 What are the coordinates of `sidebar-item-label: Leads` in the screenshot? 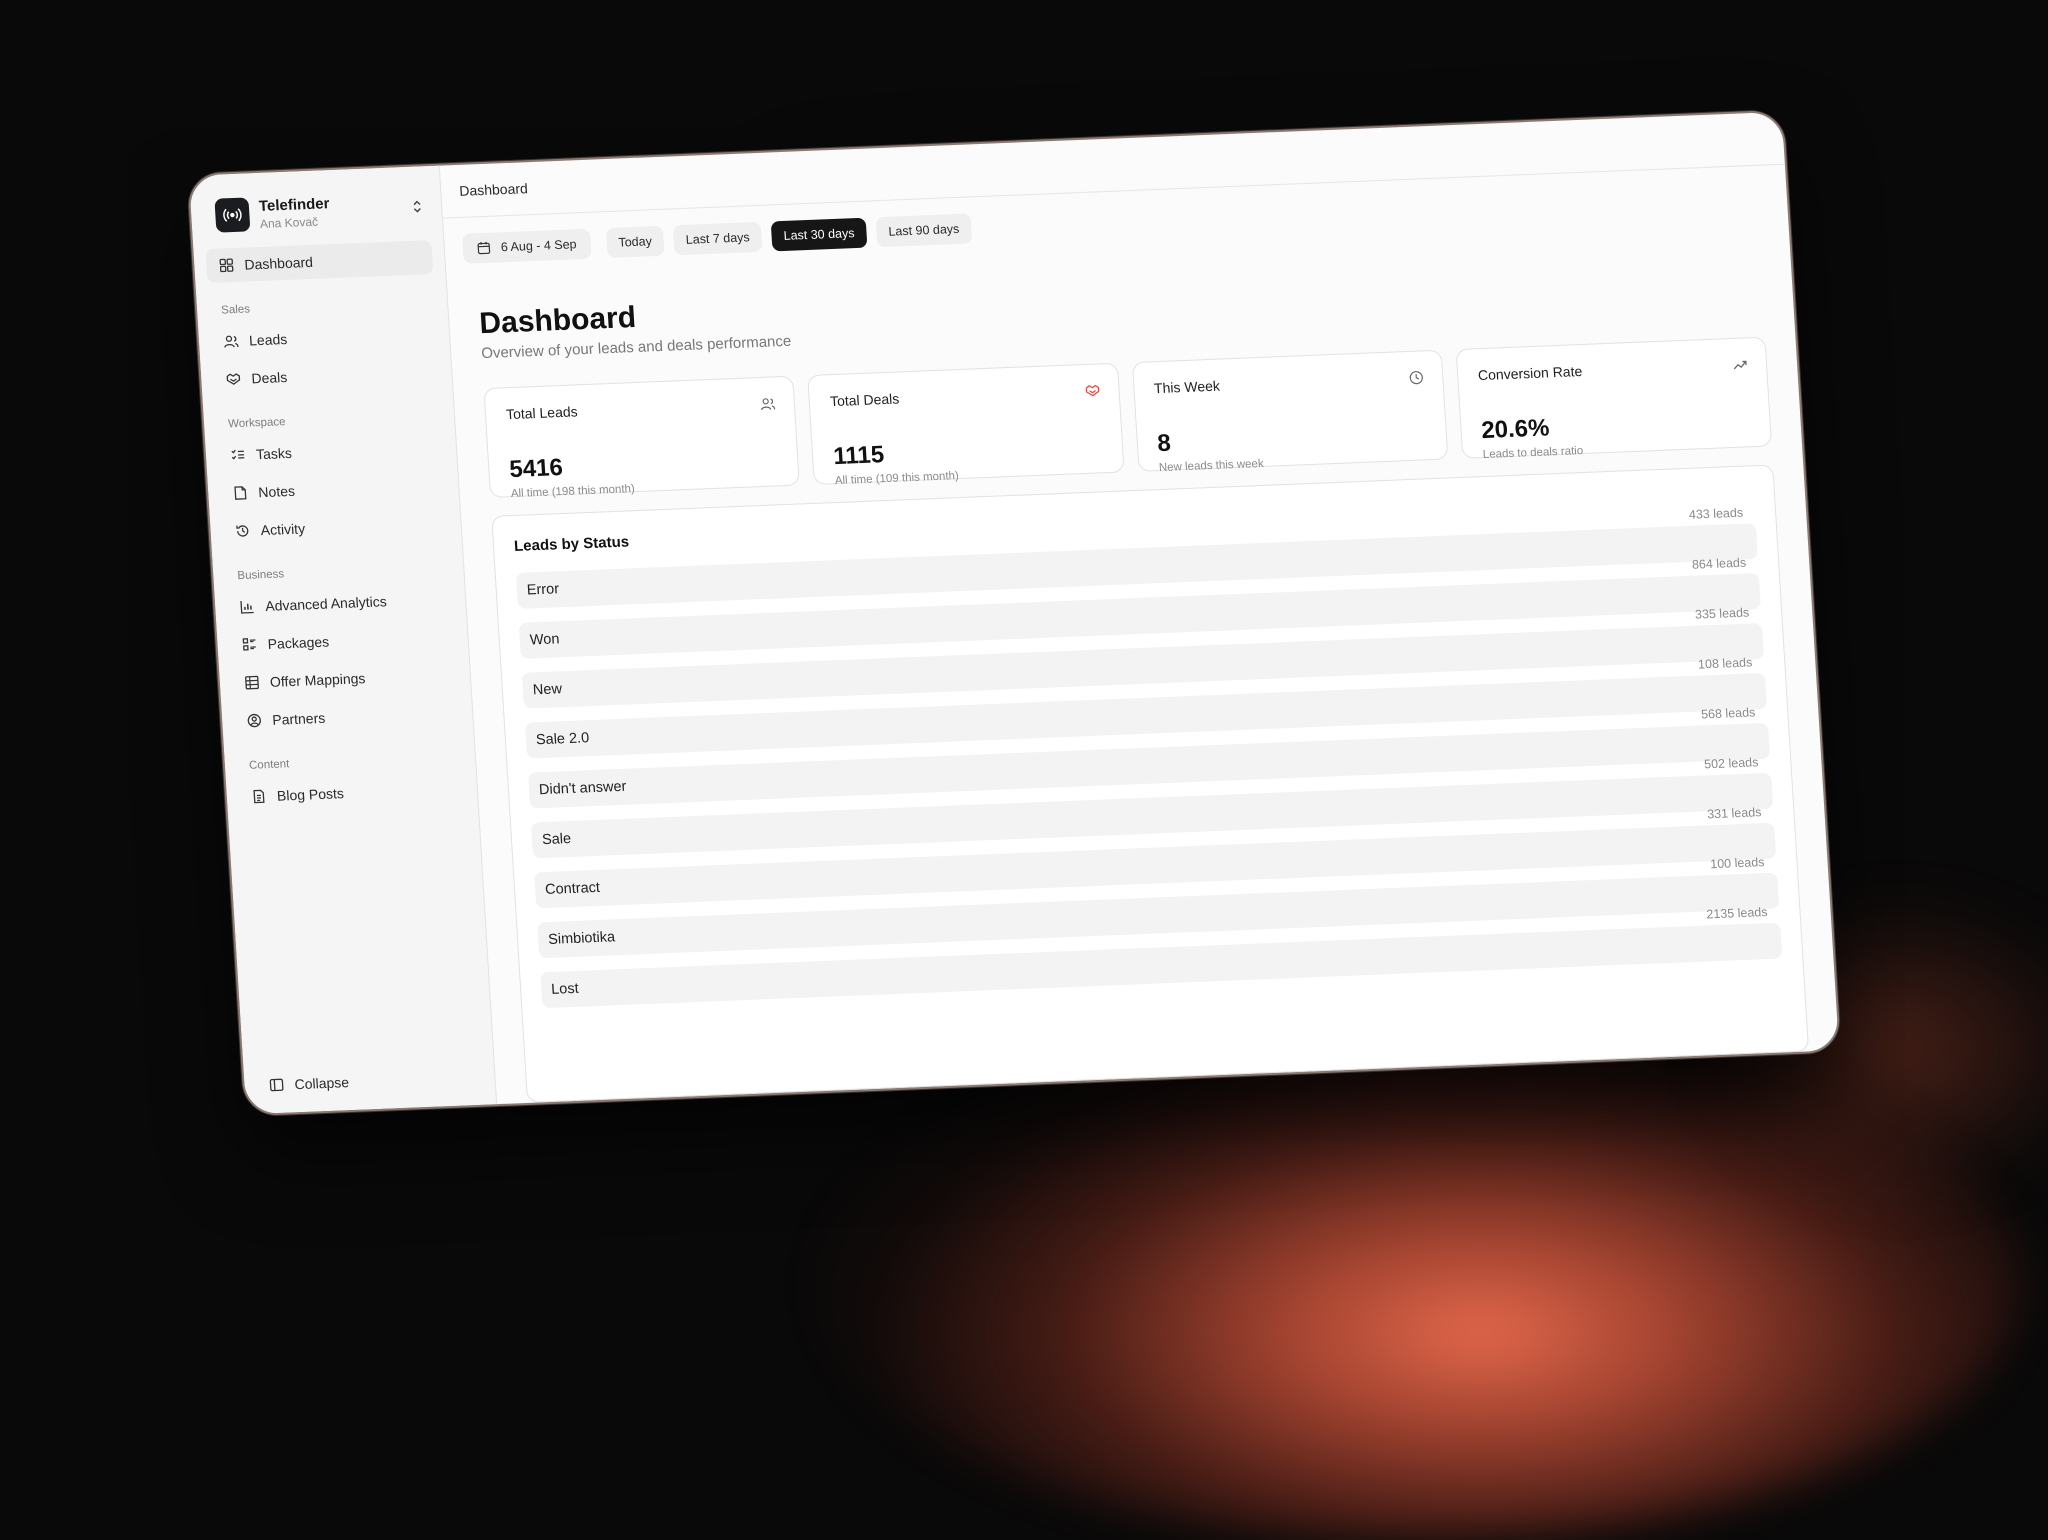 It's located at (268, 339).